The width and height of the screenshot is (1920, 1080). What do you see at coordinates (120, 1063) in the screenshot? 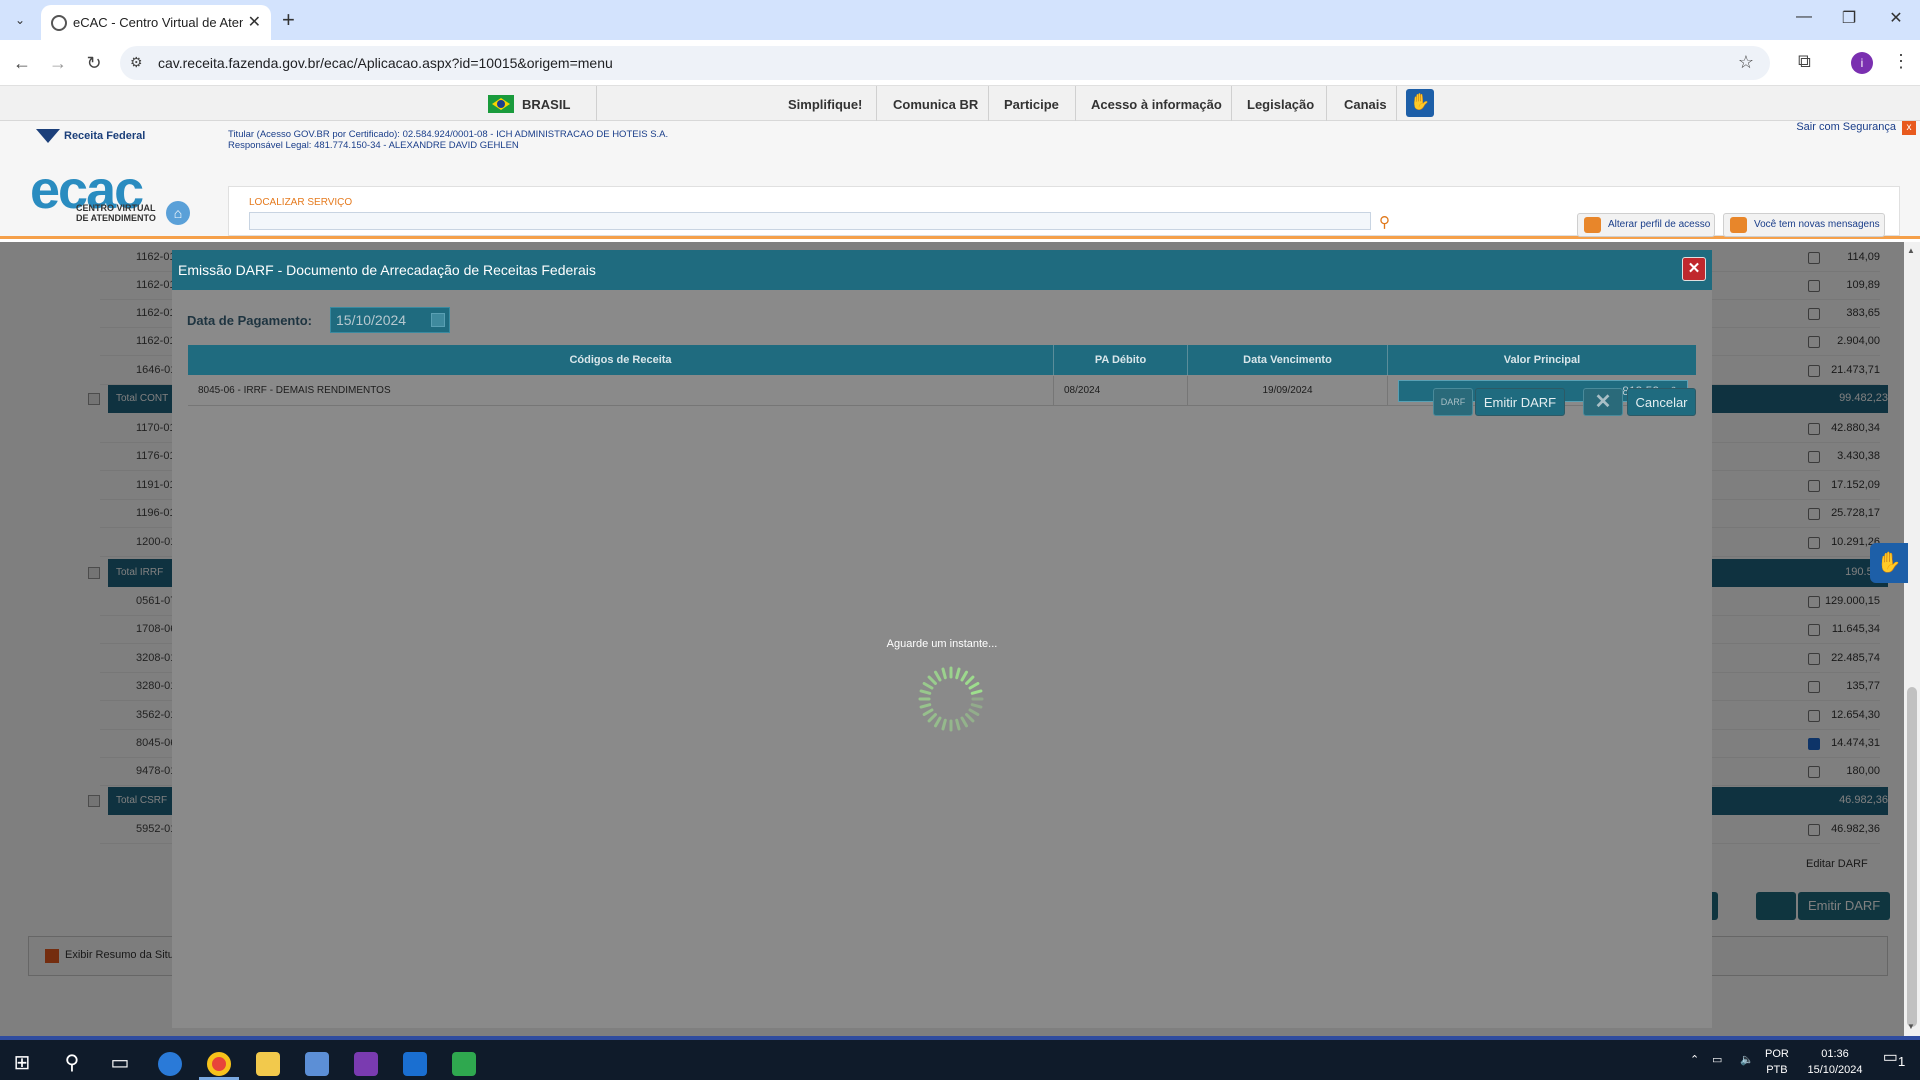
I see `task-view-icon: ▭` at bounding box center [120, 1063].